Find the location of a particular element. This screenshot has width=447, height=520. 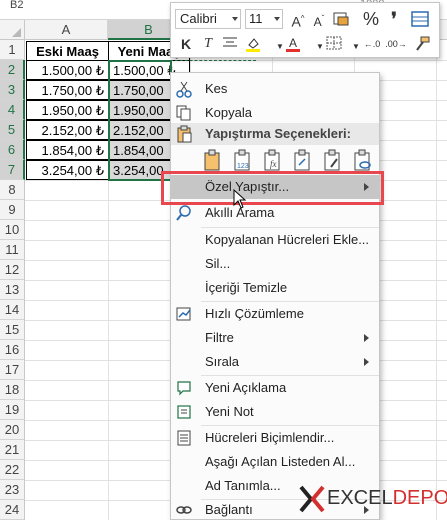

menu-item-quick-analysis: Hızlı Çözümleme is located at coordinates (275, 314).